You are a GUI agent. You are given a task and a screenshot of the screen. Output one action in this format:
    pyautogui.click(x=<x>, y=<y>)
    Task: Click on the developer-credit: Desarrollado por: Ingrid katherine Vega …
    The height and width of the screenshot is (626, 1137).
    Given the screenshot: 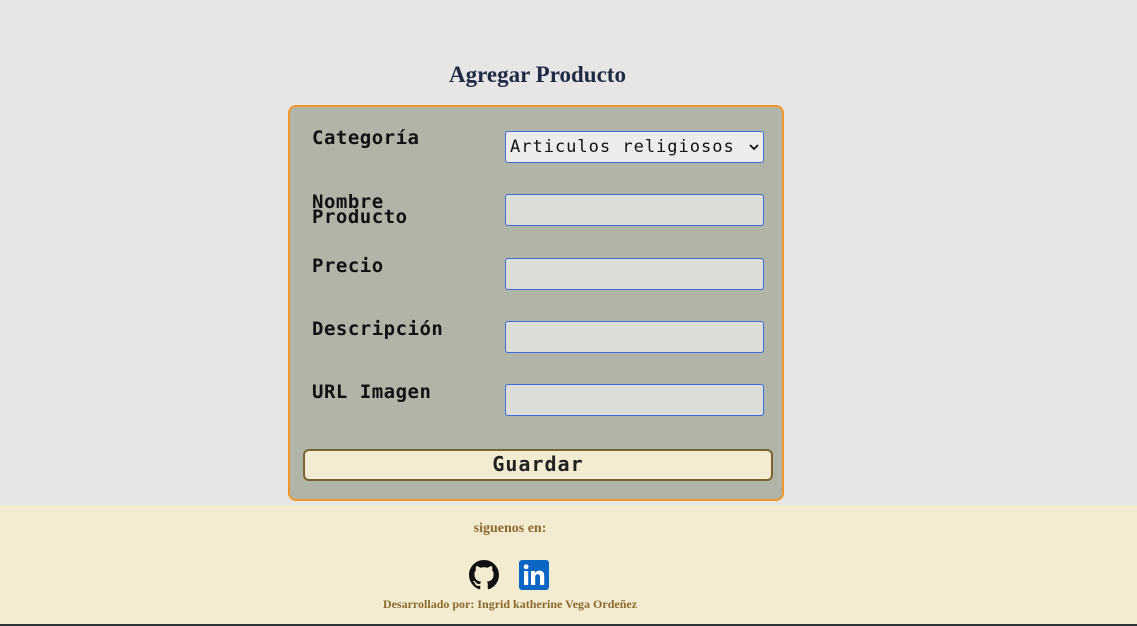 What is the action you would take?
    pyautogui.click(x=510, y=604)
    